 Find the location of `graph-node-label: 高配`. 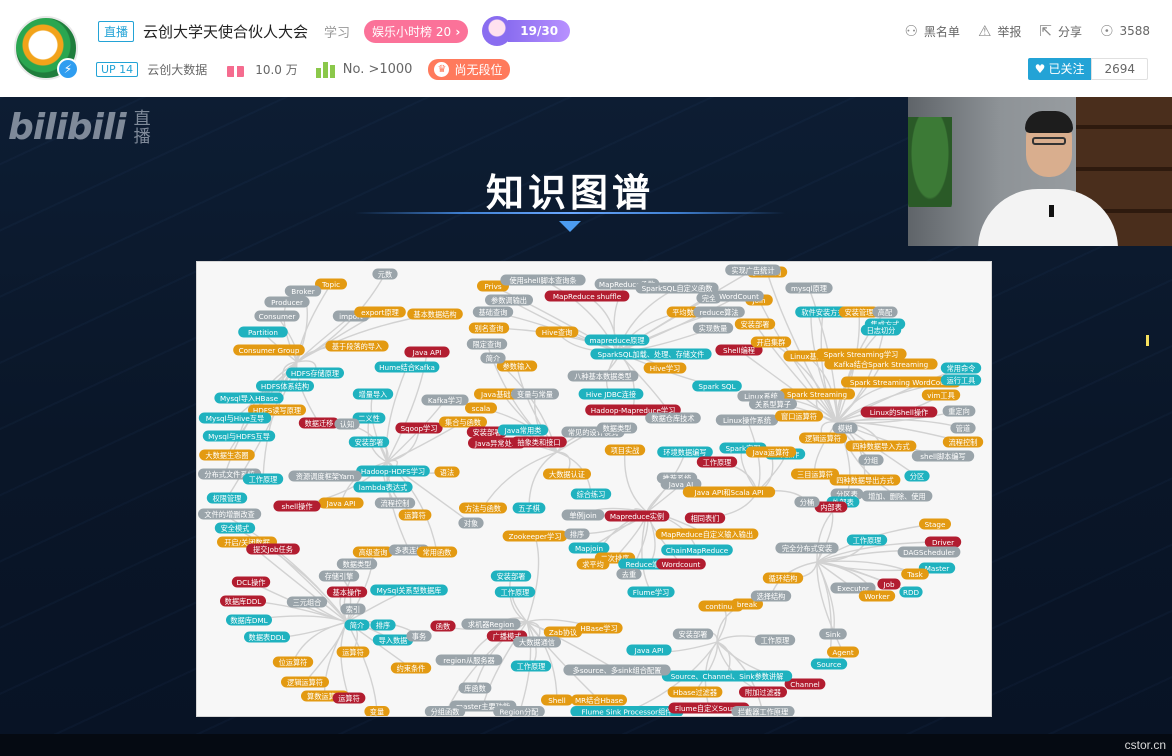

graph-node-label: 高配 is located at coordinates (885, 312).